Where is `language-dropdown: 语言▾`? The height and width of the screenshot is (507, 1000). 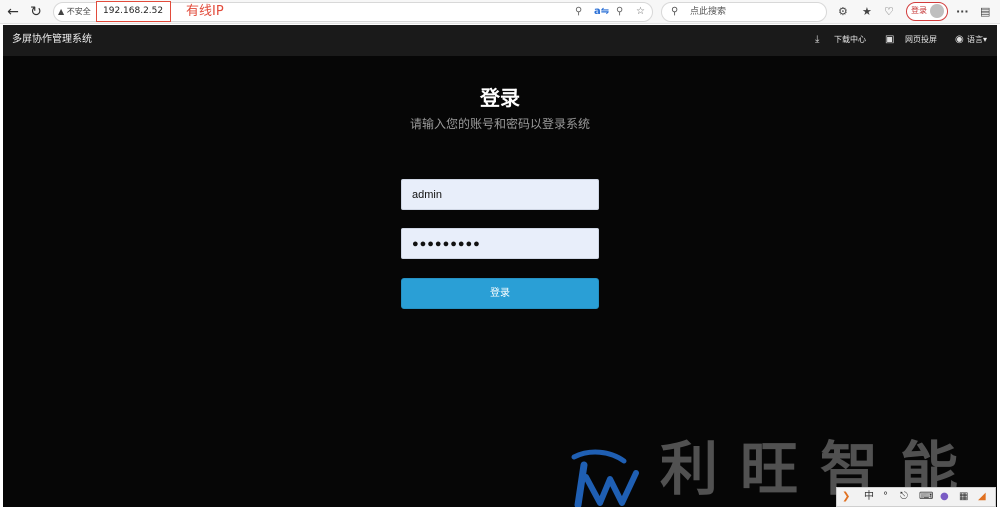 language-dropdown: 语言▾ is located at coordinates (977, 40).